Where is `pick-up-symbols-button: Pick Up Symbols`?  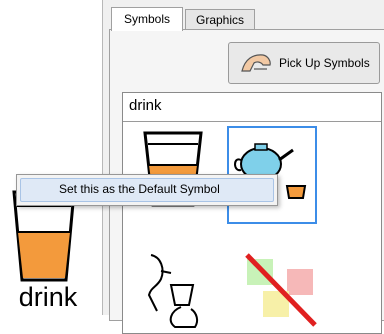
pick-up-symbols-button: Pick Up Symbols is located at coordinates (304, 63).